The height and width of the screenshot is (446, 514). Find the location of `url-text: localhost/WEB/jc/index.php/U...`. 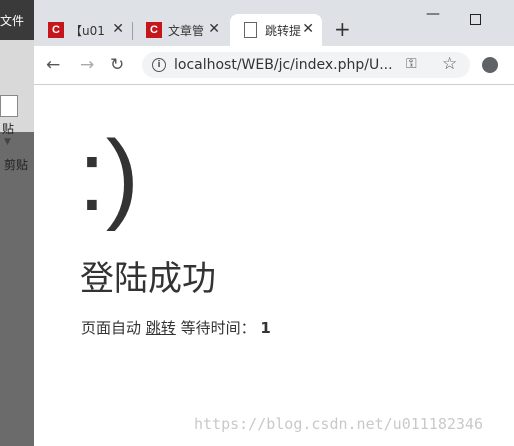

url-text: localhost/WEB/jc/index.php/U... is located at coordinates (283, 65).